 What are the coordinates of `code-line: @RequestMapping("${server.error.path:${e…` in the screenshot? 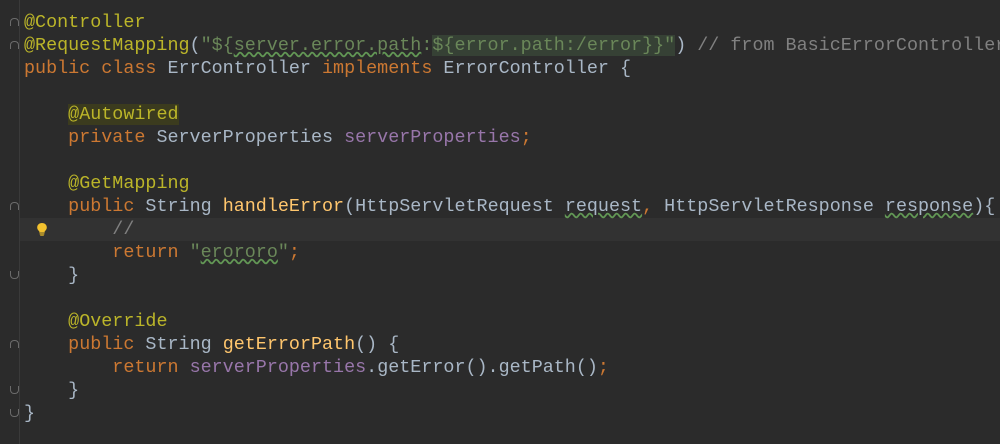 It's located at (512, 45).